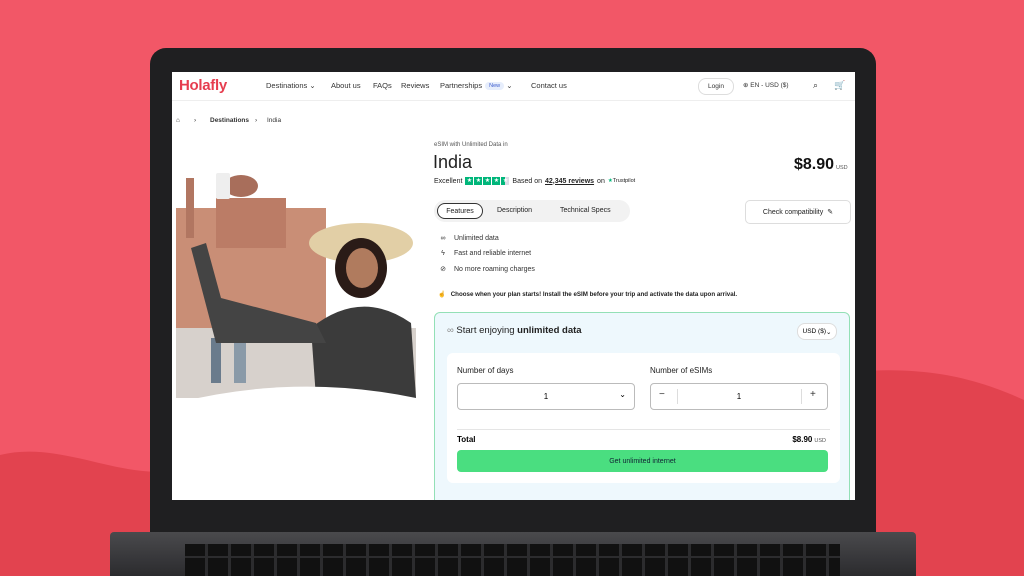  What do you see at coordinates (830, 212) in the screenshot?
I see `edit-icon: ✎` at bounding box center [830, 212].